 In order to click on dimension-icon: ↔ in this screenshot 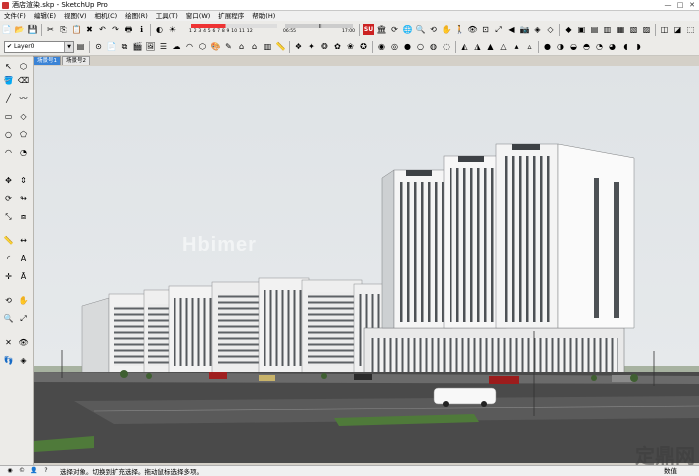, I will do `click(23, 240)`.